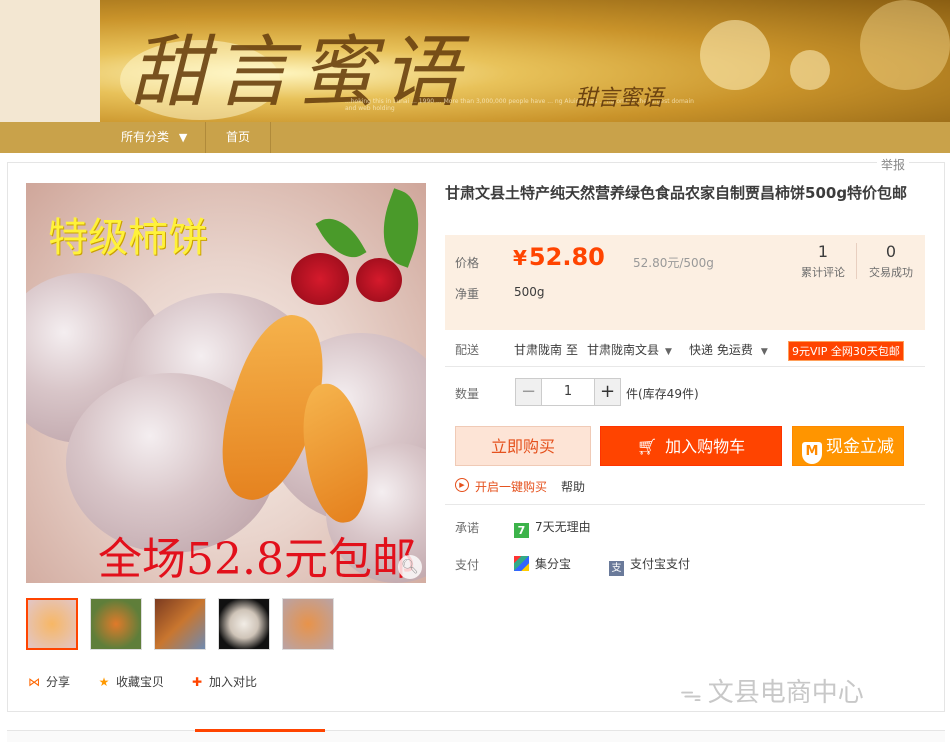  Describe the element at coordinates (467, 350) in the screenshot. I see `delivery-label: 配送` at that location.